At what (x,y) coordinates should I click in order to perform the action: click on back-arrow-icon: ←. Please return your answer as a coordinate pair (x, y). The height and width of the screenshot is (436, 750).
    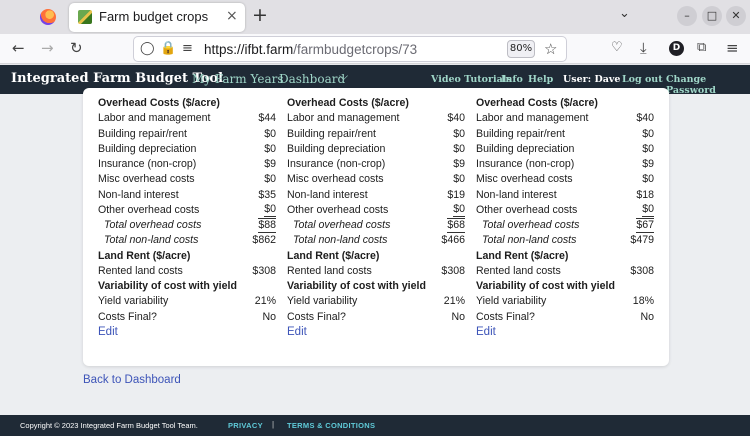
    Looking at the image, I should click on (18, 48).